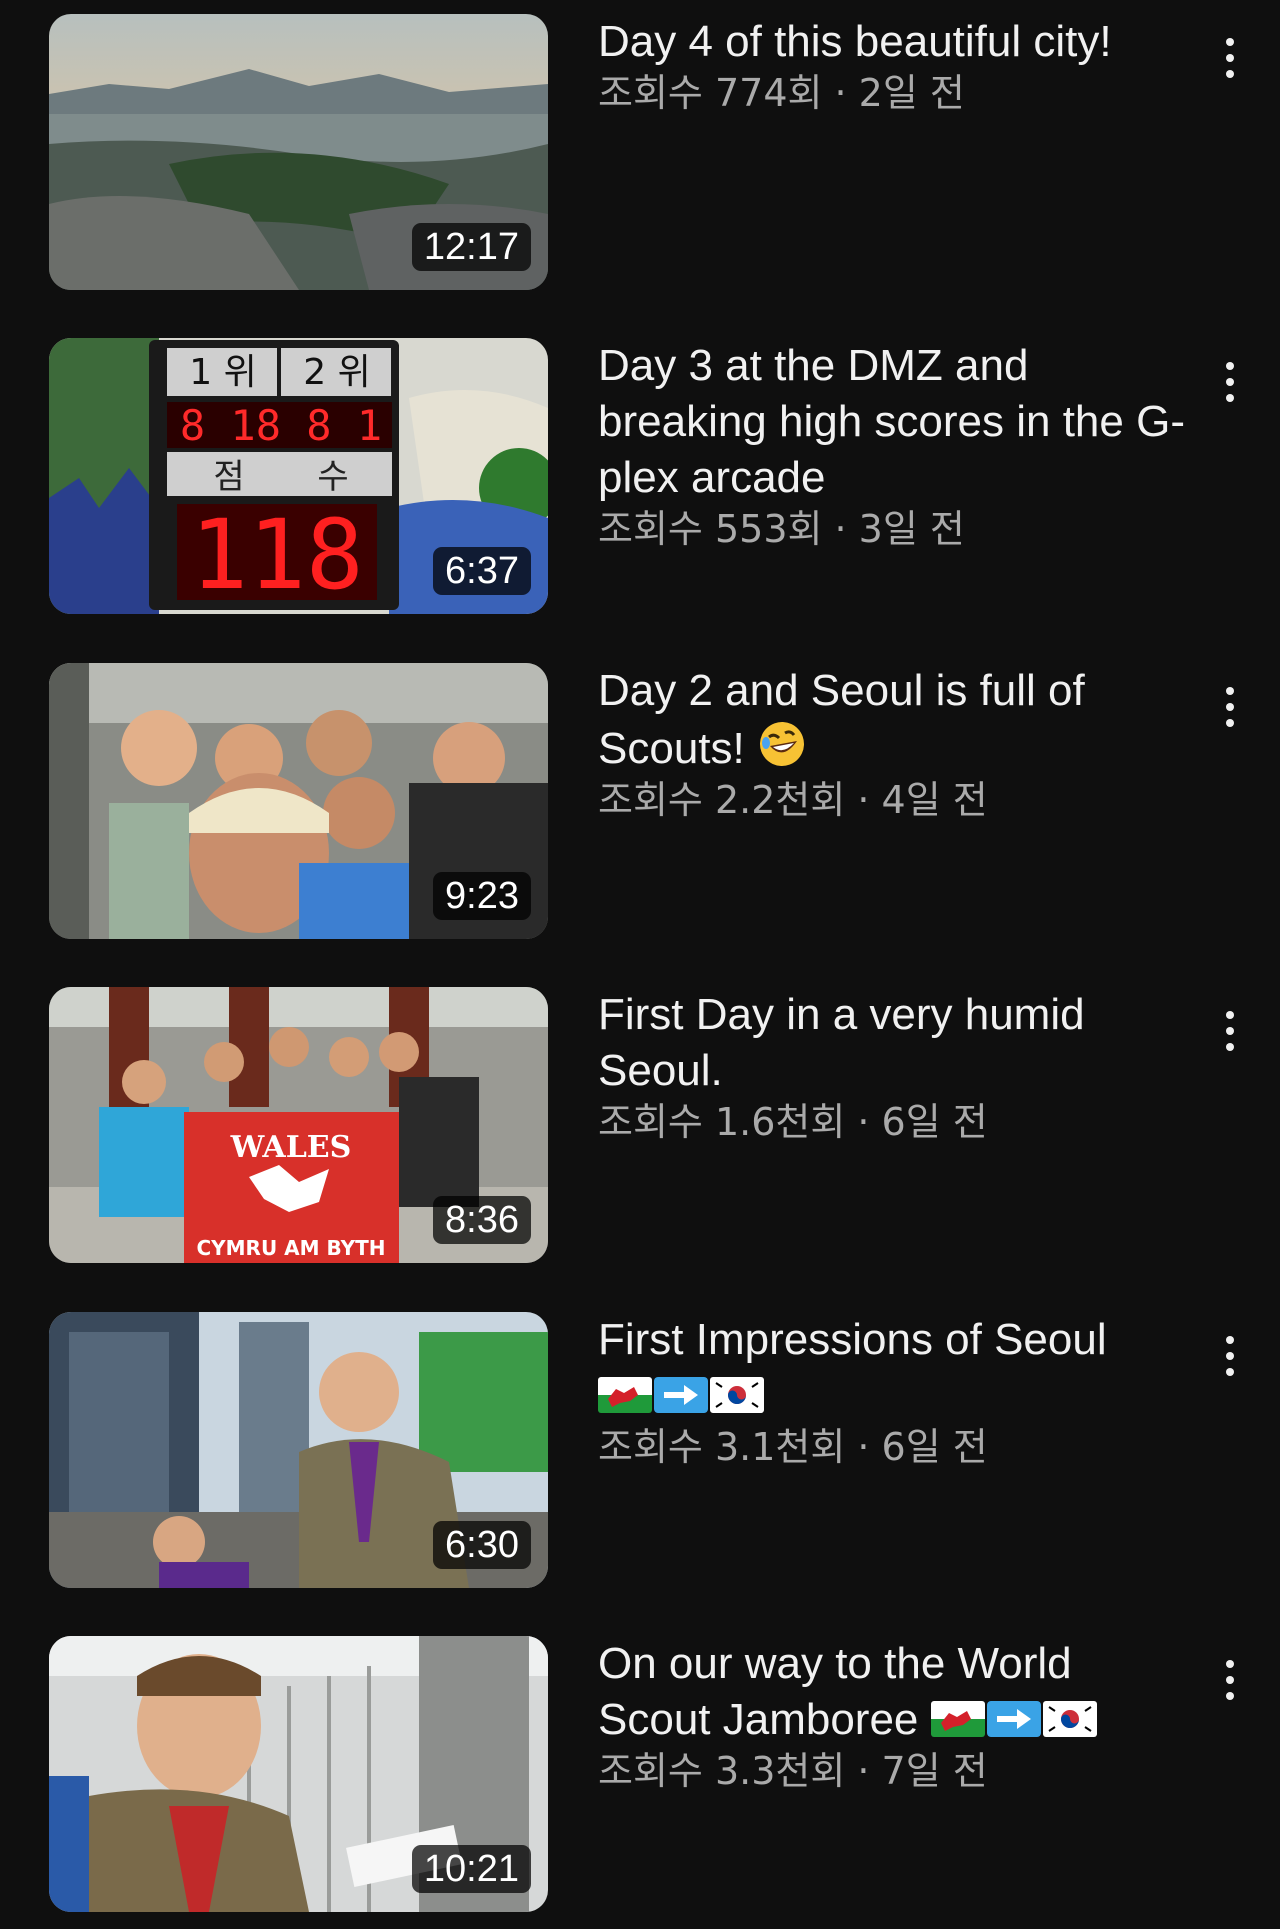 Image resolution: width=1280 pixels, height=1929 pixels. I want to click on video-title: Day 4 of this beautiful city!, so click(893, 42).